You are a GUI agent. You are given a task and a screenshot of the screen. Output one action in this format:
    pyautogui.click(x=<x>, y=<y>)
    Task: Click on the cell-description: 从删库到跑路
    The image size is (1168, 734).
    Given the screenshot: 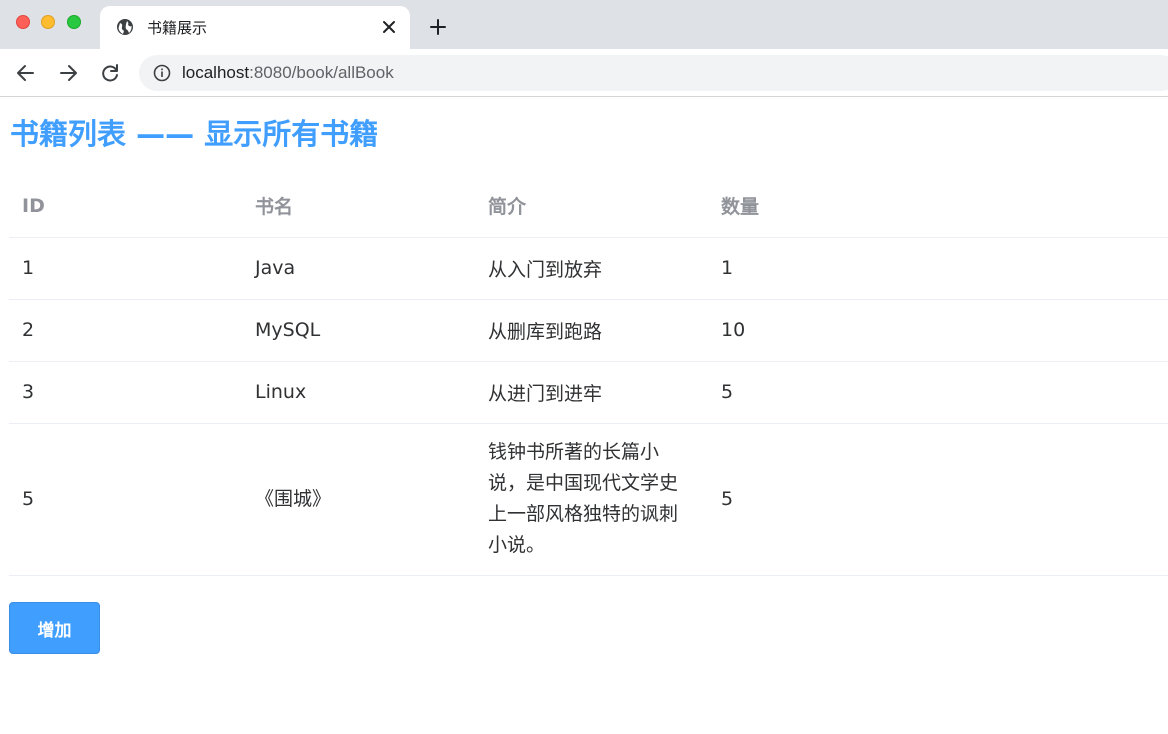 What is the action you would take?
    pyautogui.click(x=591, y=330)
    